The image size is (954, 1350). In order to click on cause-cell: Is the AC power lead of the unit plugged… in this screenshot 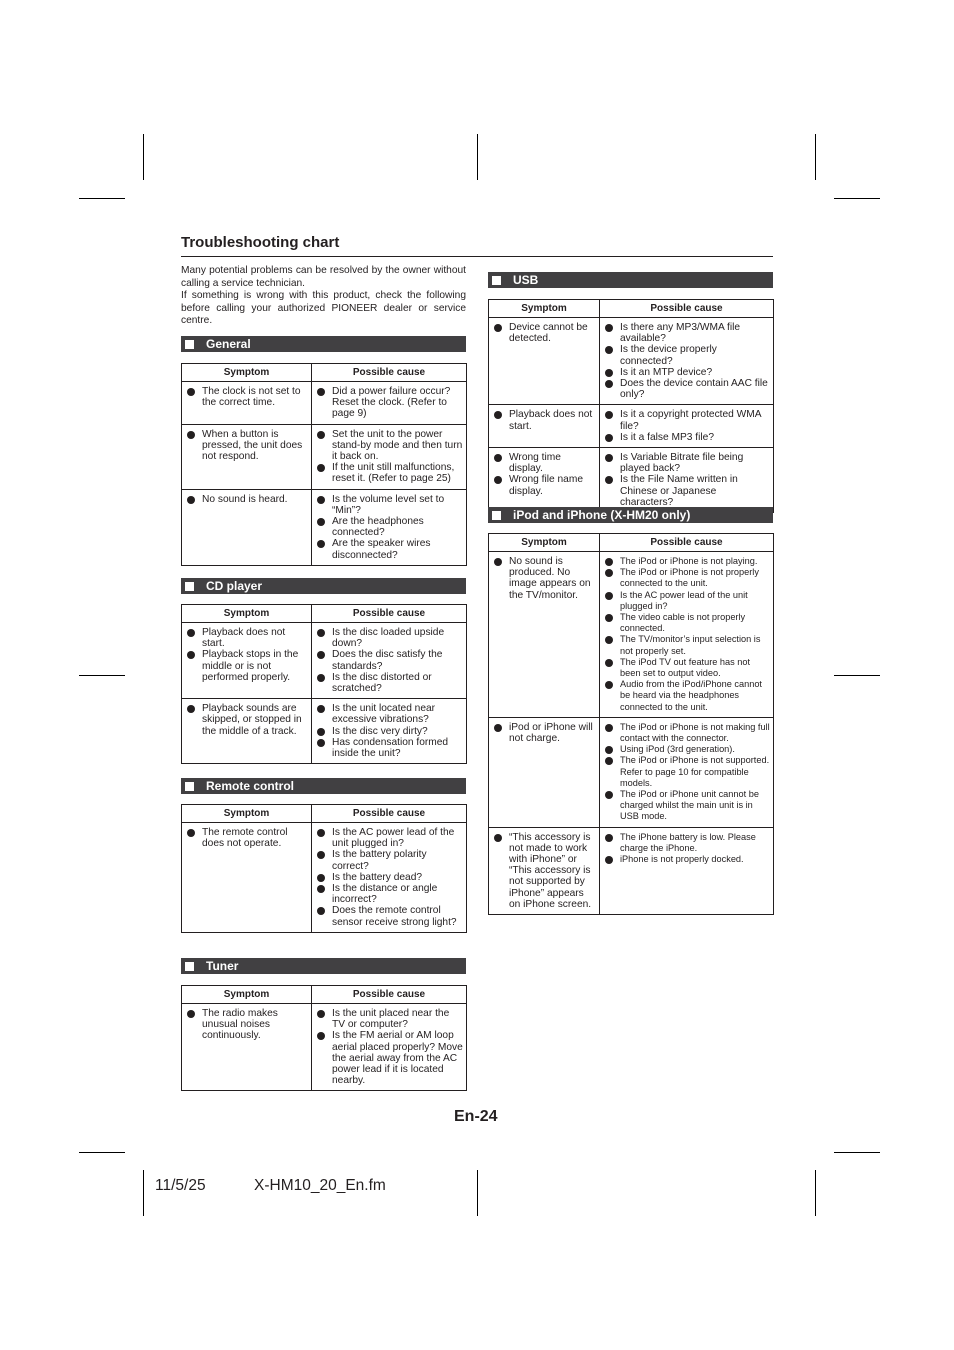, I will do `click(389, 877)`.